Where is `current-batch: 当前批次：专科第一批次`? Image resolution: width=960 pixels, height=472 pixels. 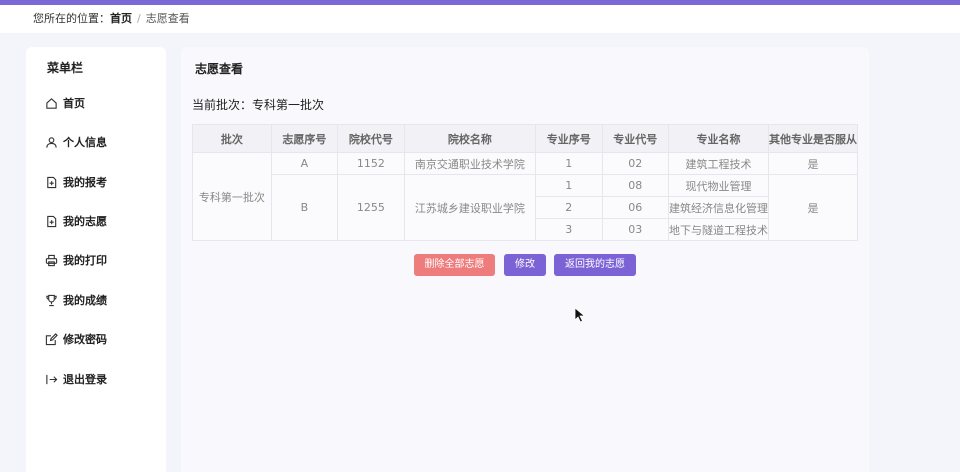 current-batch: 当前批次：专科第一批次 is located at coordinates (258, 104).